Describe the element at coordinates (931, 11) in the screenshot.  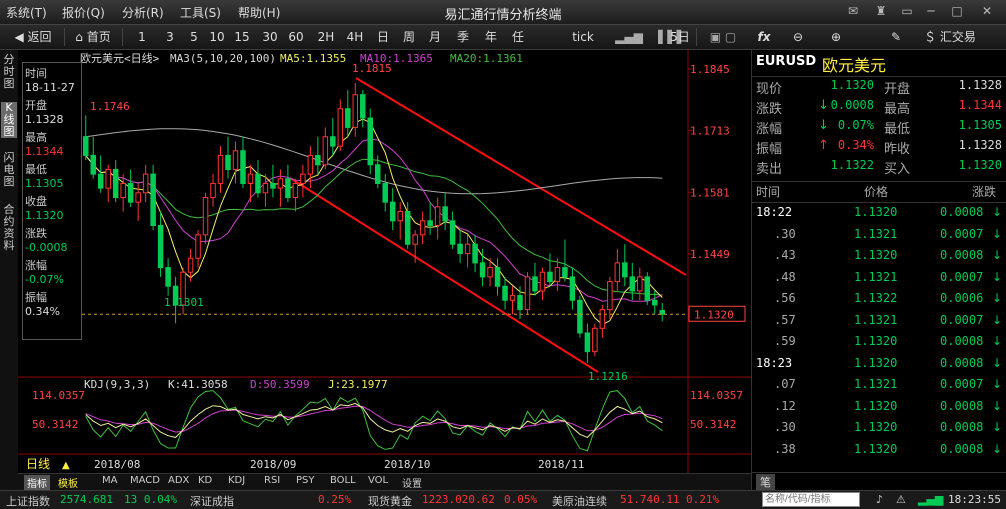
I see `minimize-icon: ─` at that location.